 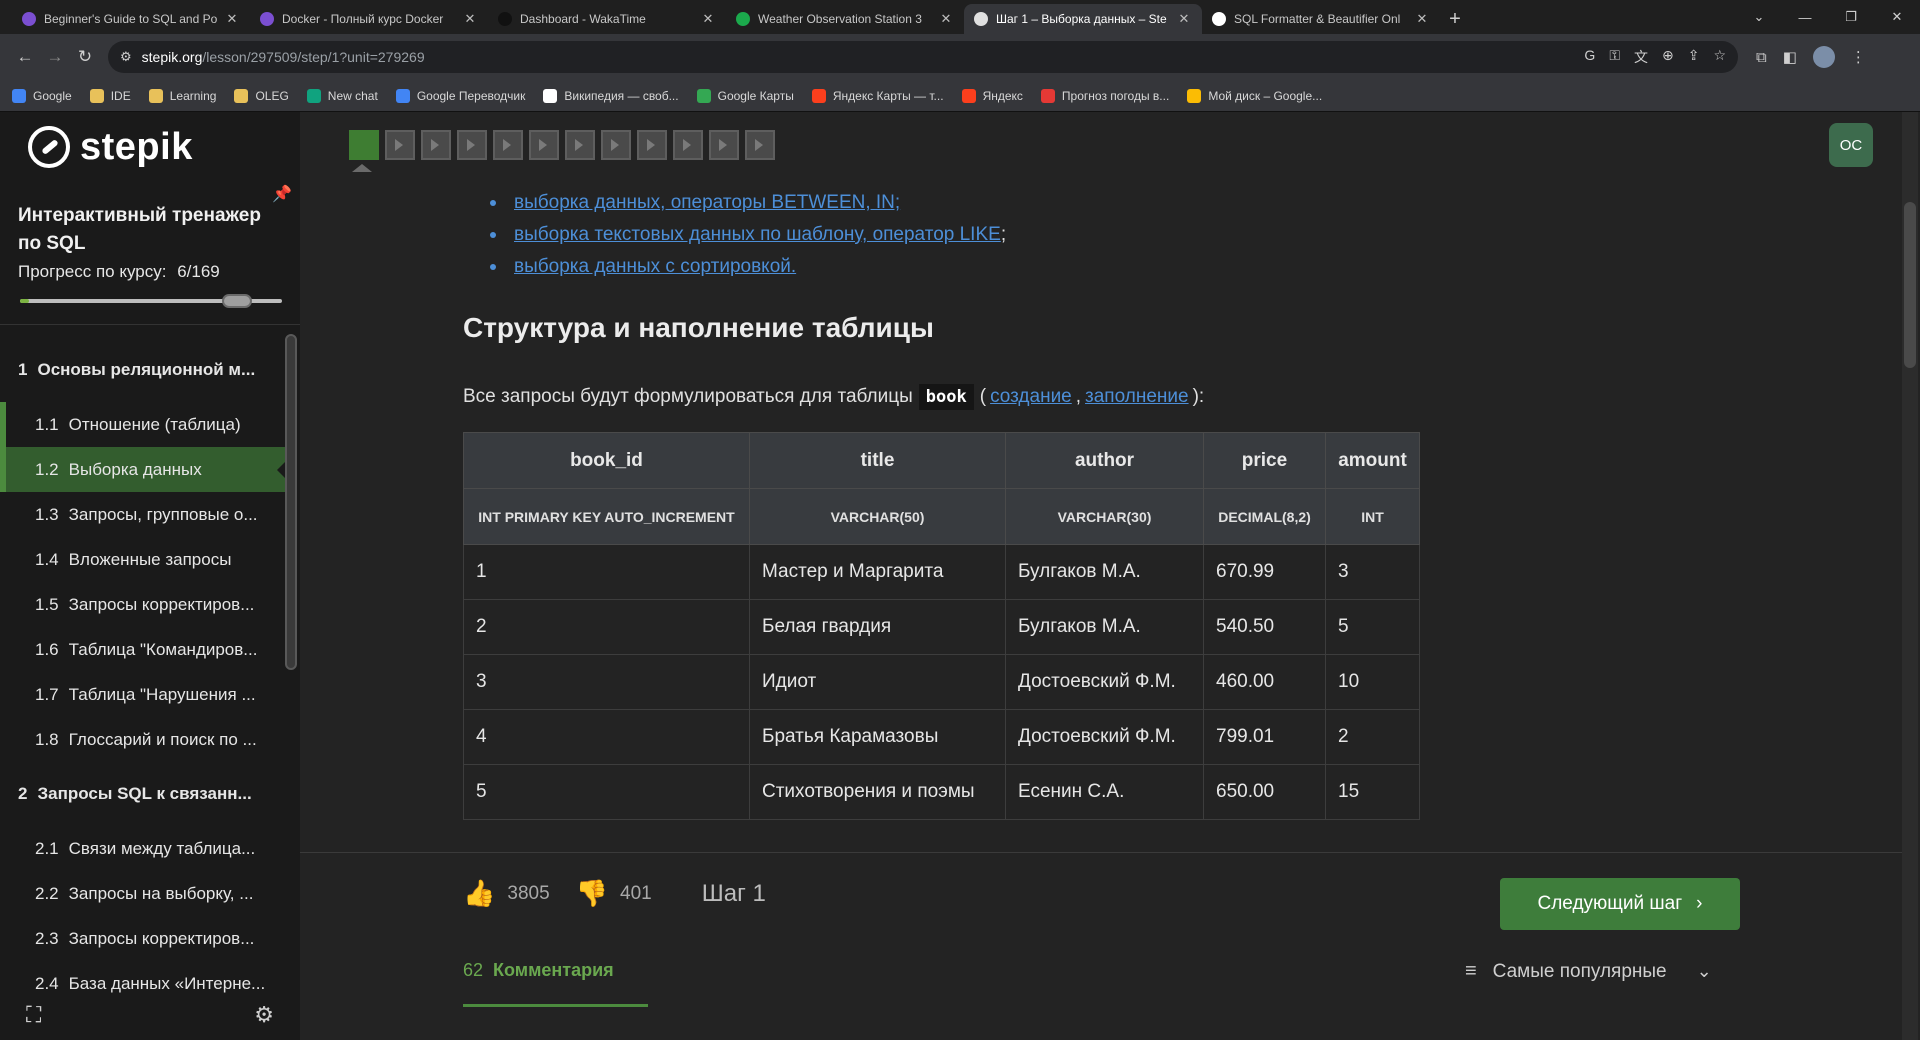 I want to click on topic-link: выборка данных, операторы BETWEEN, IN;, so click(x=707, y=202).